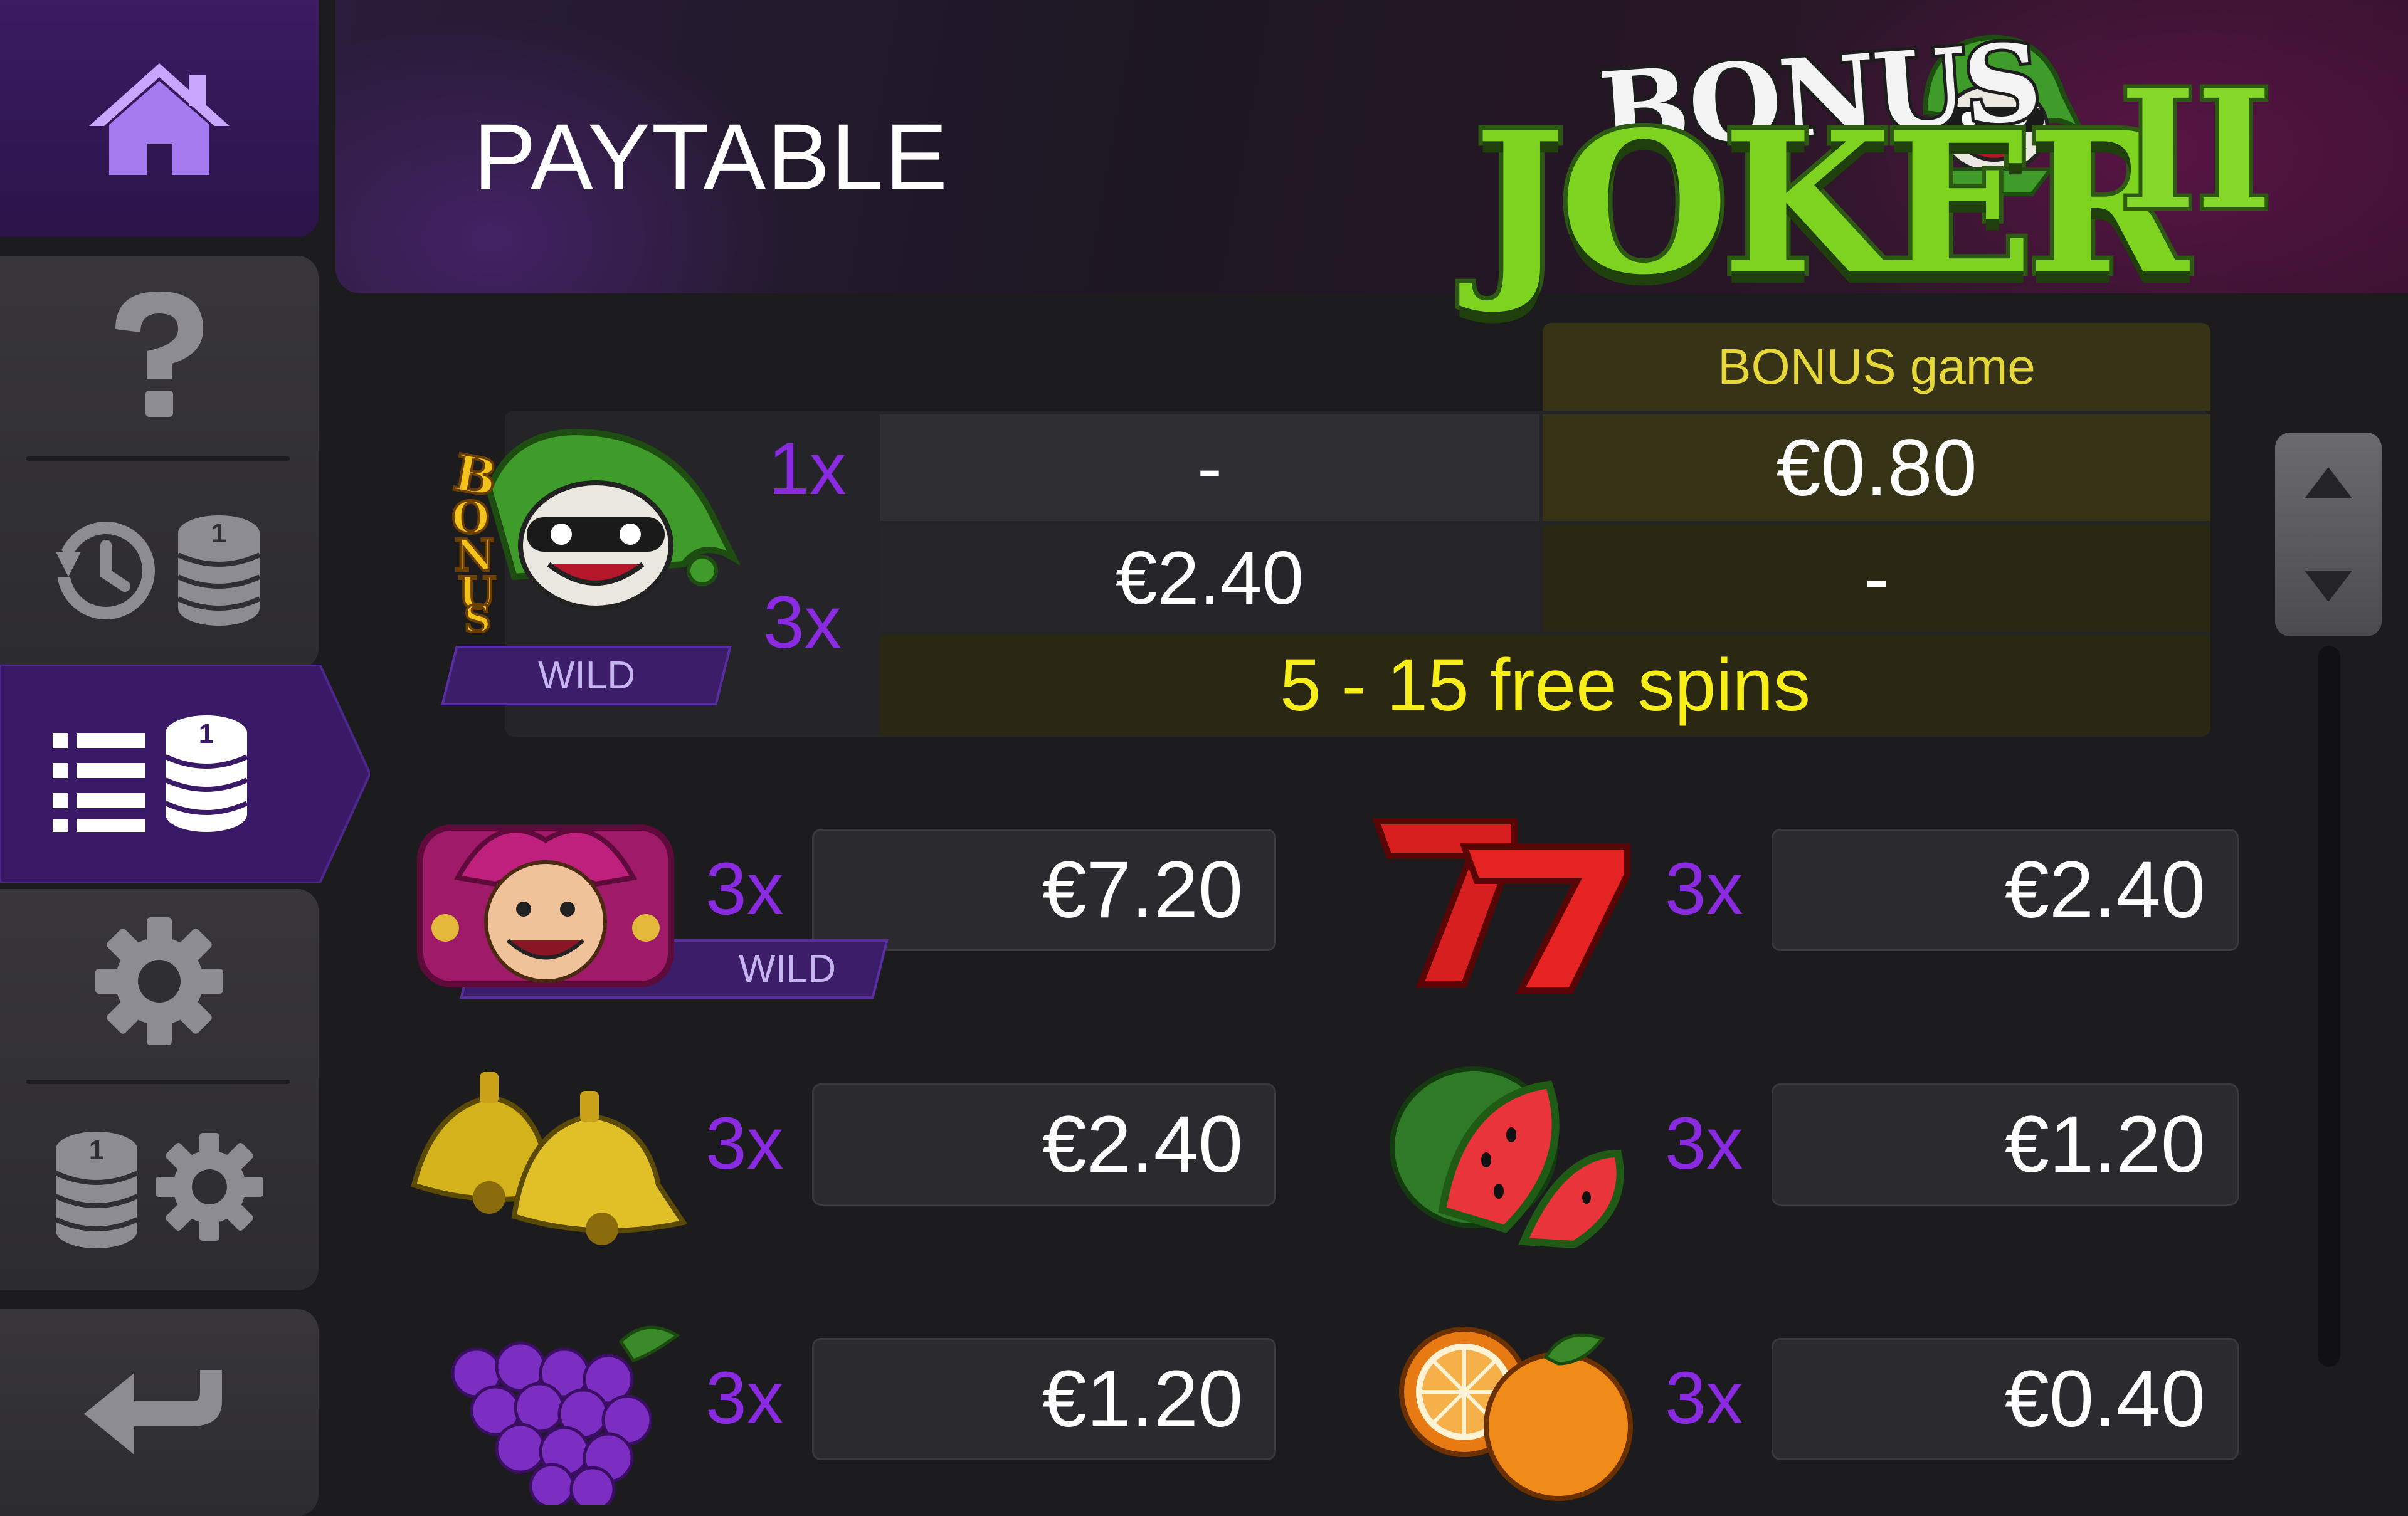 This screenshot has width=2408, height=1516. Describe the element at coordinates (1507, 1157) in the screenshot. I see `watermelon-symbol` at that location.